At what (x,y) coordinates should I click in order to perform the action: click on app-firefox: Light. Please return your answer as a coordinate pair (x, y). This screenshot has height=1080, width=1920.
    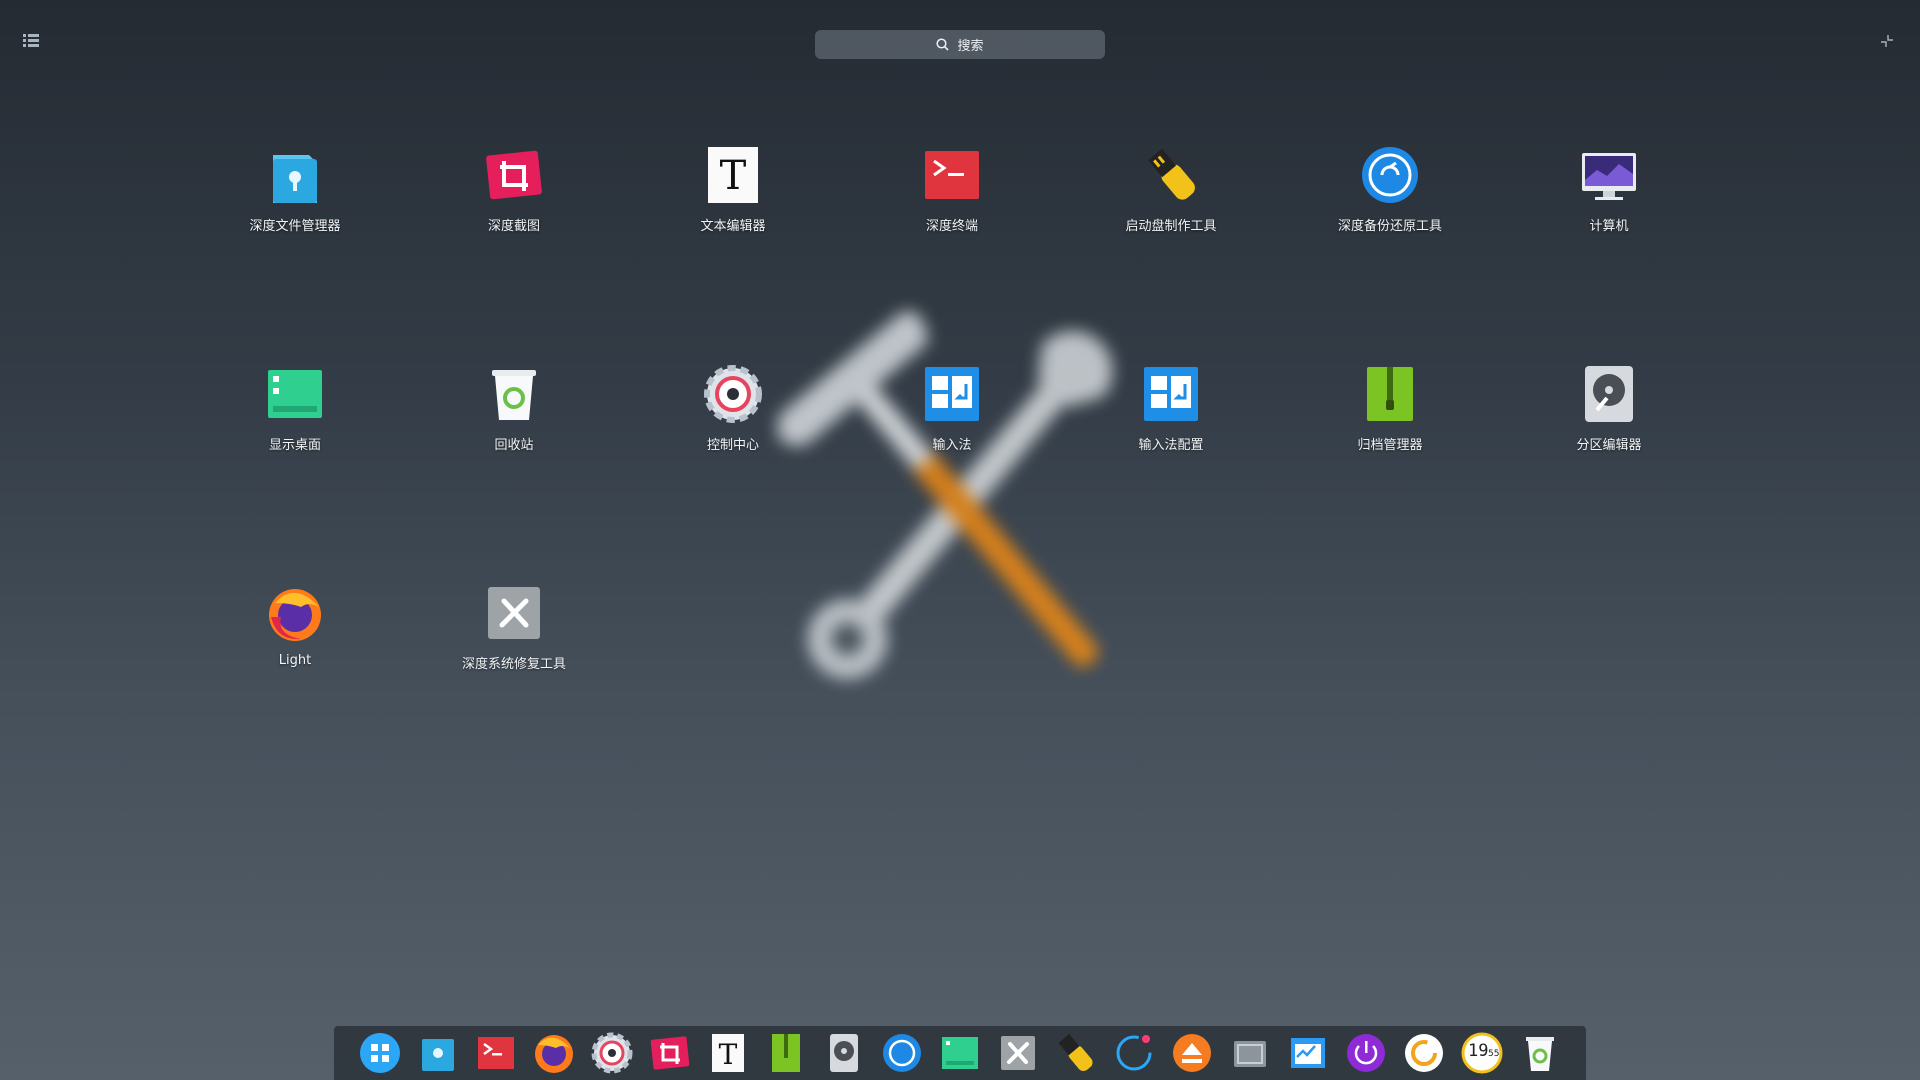
    Looking at the image, I should click on (295, 638).